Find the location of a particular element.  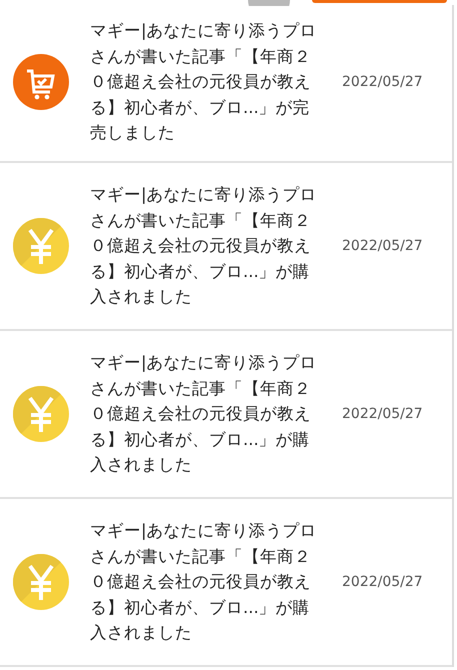

notification-message: マギー|あなたに寄り添うプロさんが書いた記事「【年商２０億超え会社の元役員が教える】初心者が、ブロ...」が完売しました is located at coordinates (204, 82).